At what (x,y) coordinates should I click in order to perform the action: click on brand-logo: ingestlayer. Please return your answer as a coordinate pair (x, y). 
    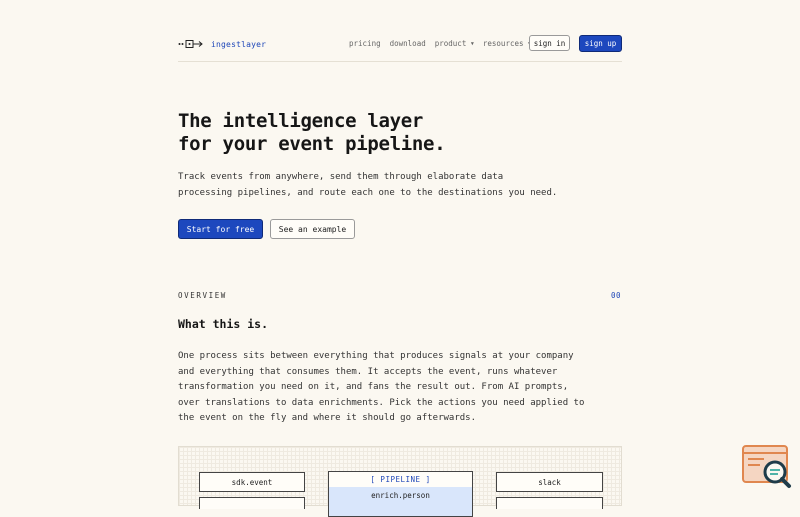
    Looking at the image, I should click on (222, 44).